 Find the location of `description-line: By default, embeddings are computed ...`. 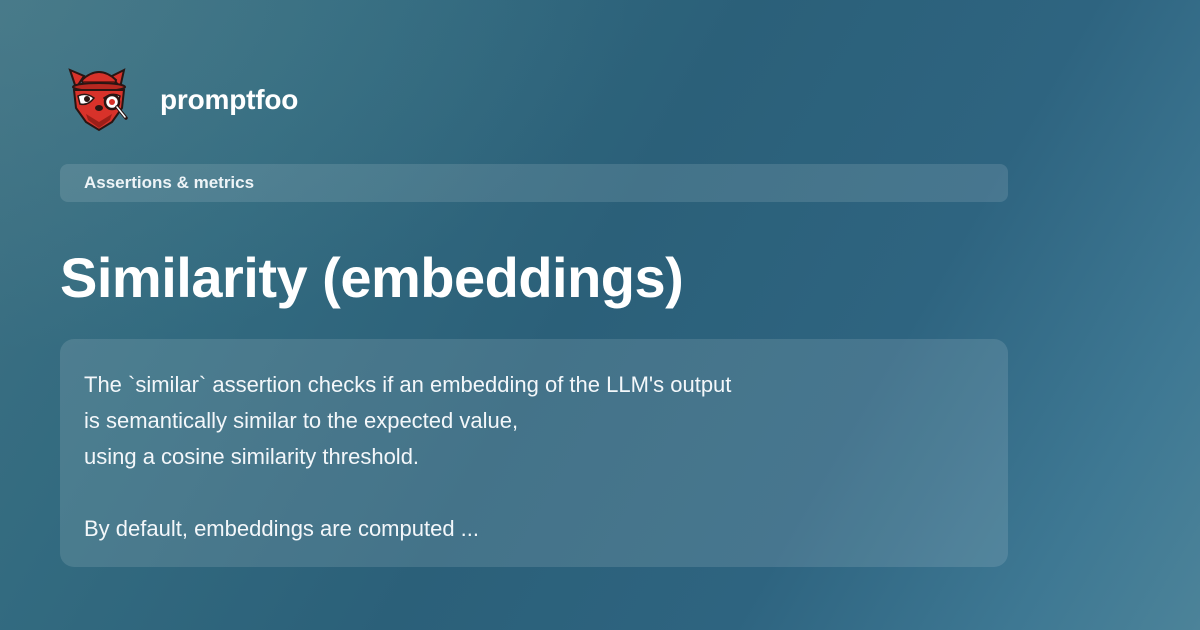

description-line: By default, embeddings are computed ... is located at coordinates (282, 528).